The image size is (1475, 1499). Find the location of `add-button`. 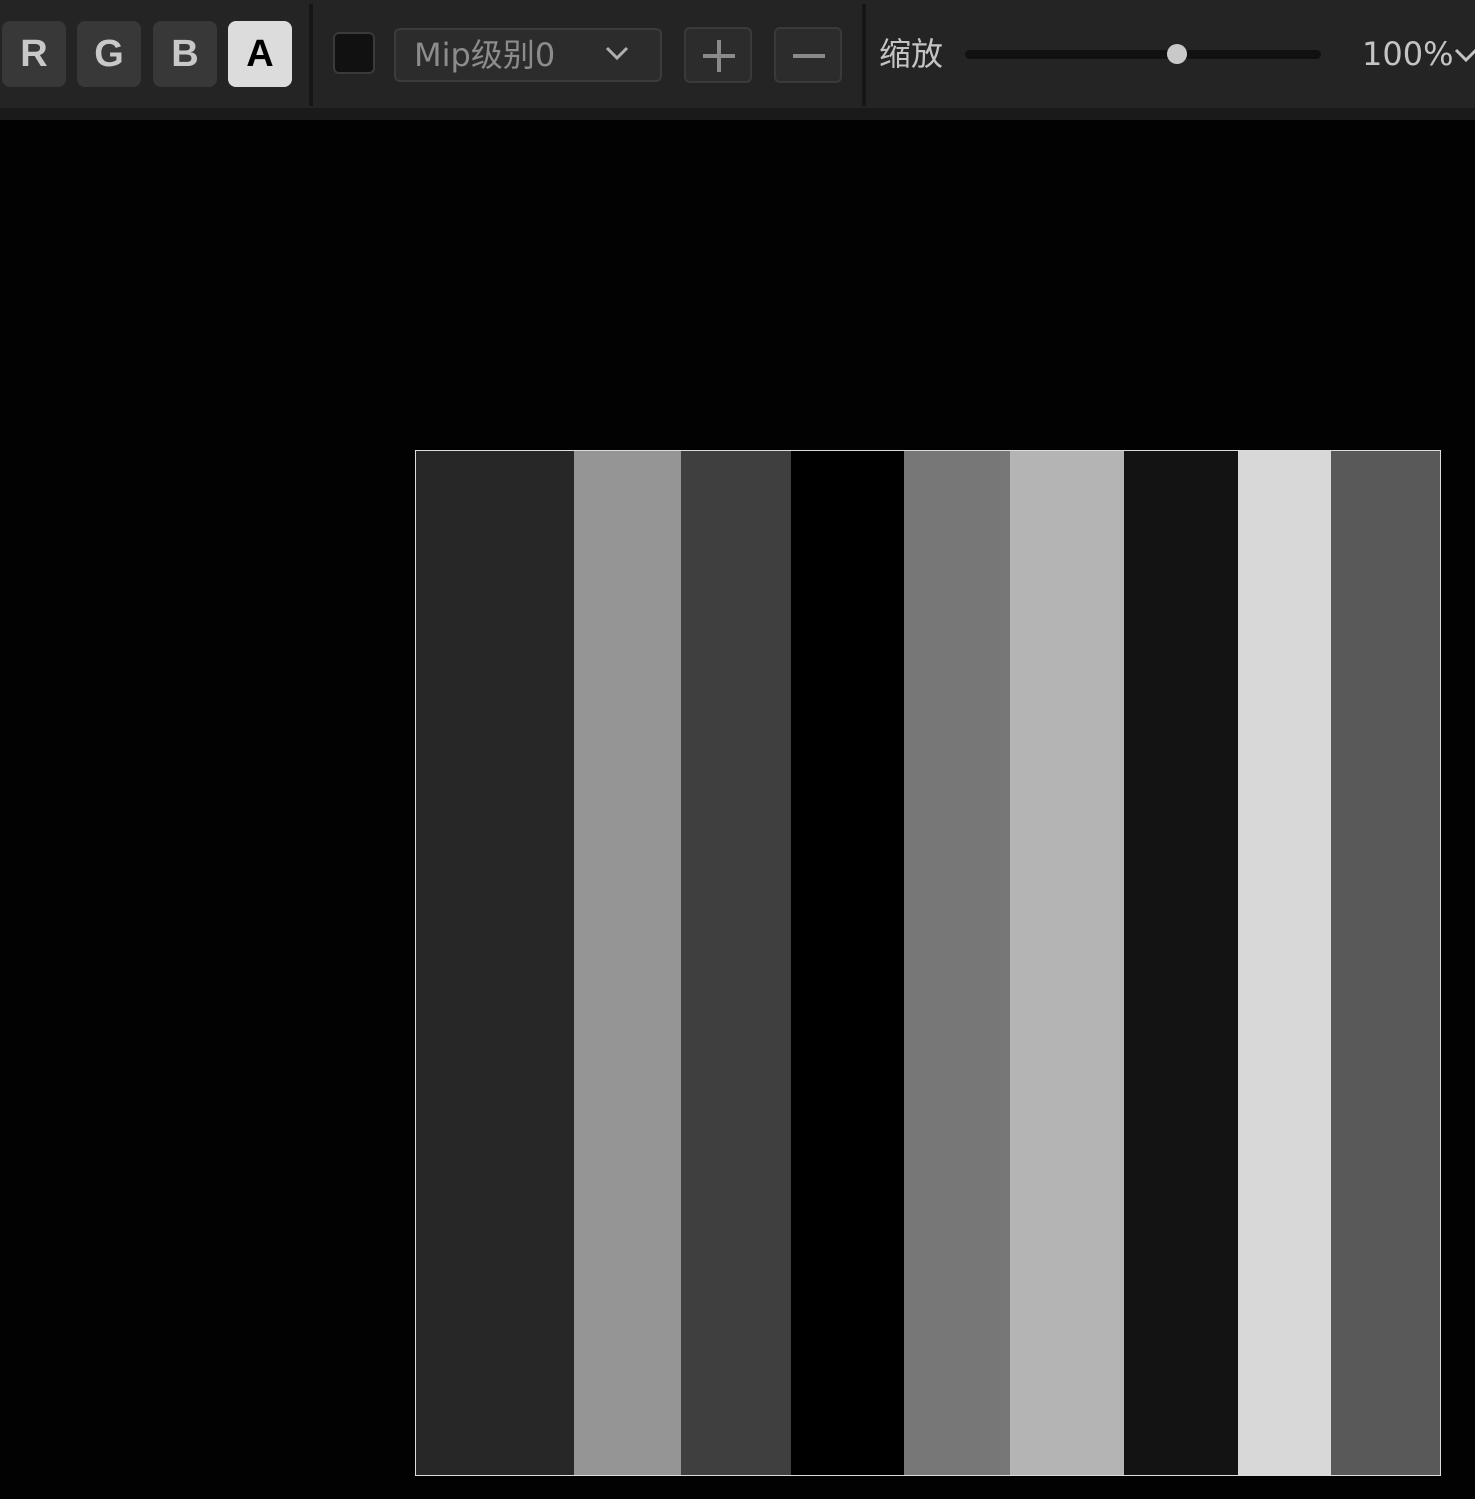

add-button is located at coordinates (718, 55).